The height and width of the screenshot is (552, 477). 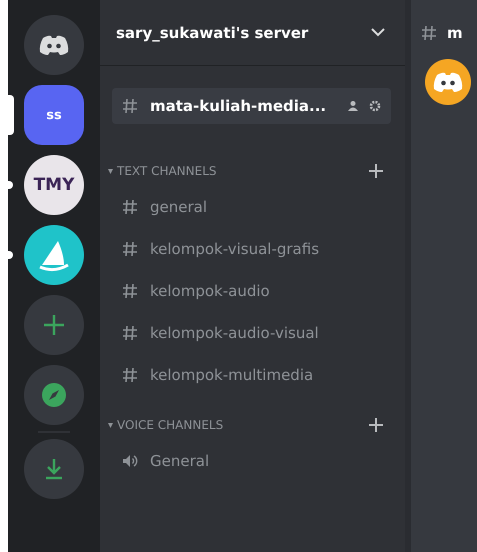 What do you see at coordinates (54, 395) in the screenshot?
I see `compass-icon` at bounding box center [54, 395].